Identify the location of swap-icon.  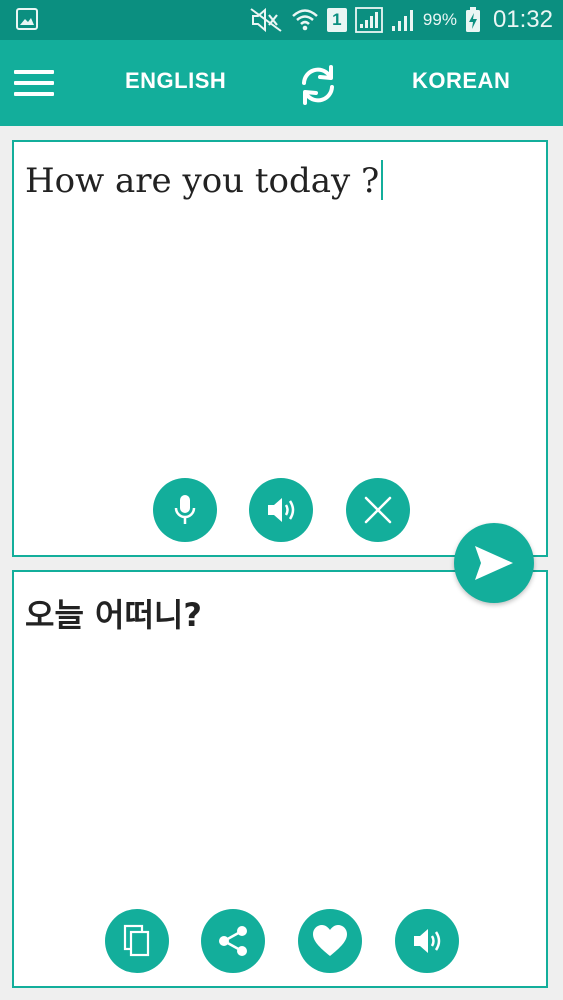
(318, 85).